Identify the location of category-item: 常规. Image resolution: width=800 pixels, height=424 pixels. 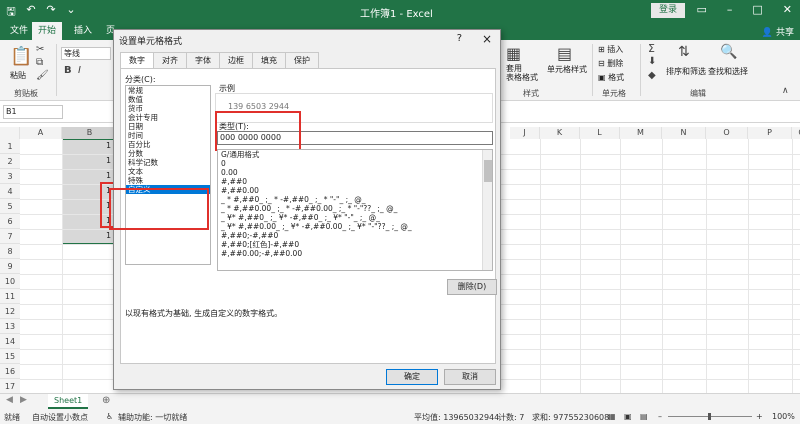
(168, 90).